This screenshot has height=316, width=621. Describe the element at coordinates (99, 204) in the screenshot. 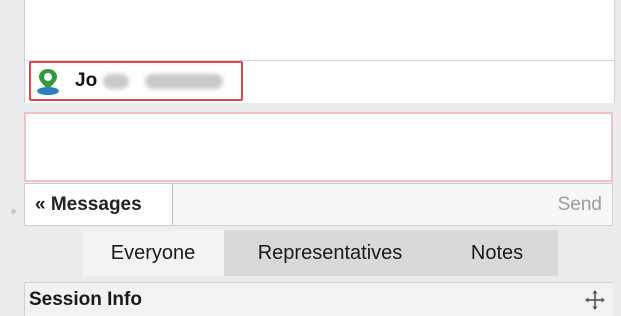

I see `messages-button: « Messages` at that location.